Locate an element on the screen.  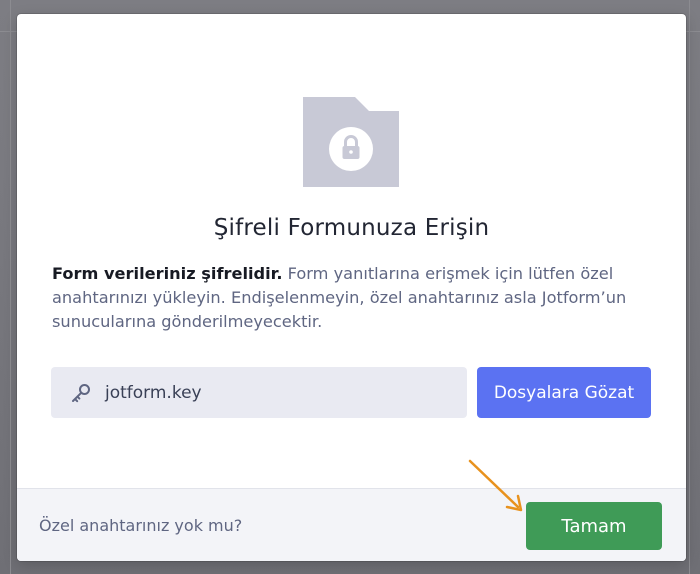
dialog-title: Şifreli Formunuza Erişin is located at coordinates (351, 228).